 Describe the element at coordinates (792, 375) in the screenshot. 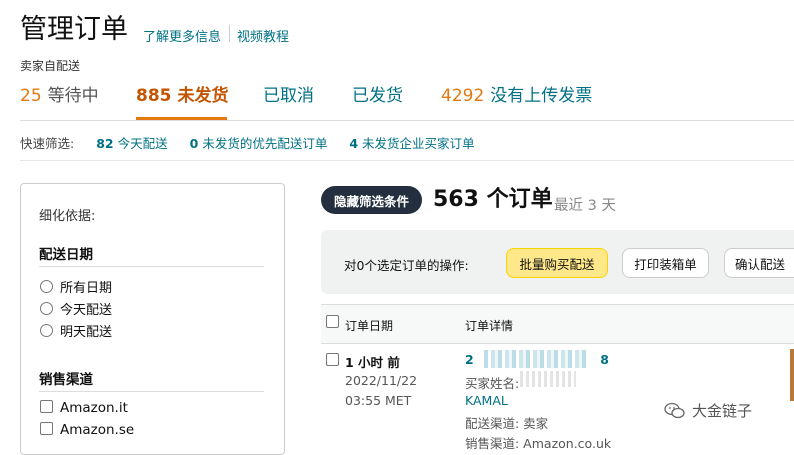

I see `product-thumbnail` at that location.